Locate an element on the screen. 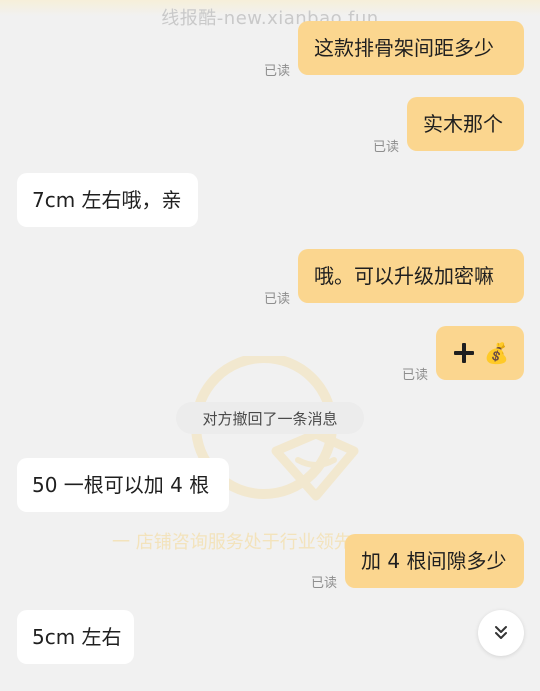  message-text: 加 4 根间隙多少 is located at coordinates (434, 561).